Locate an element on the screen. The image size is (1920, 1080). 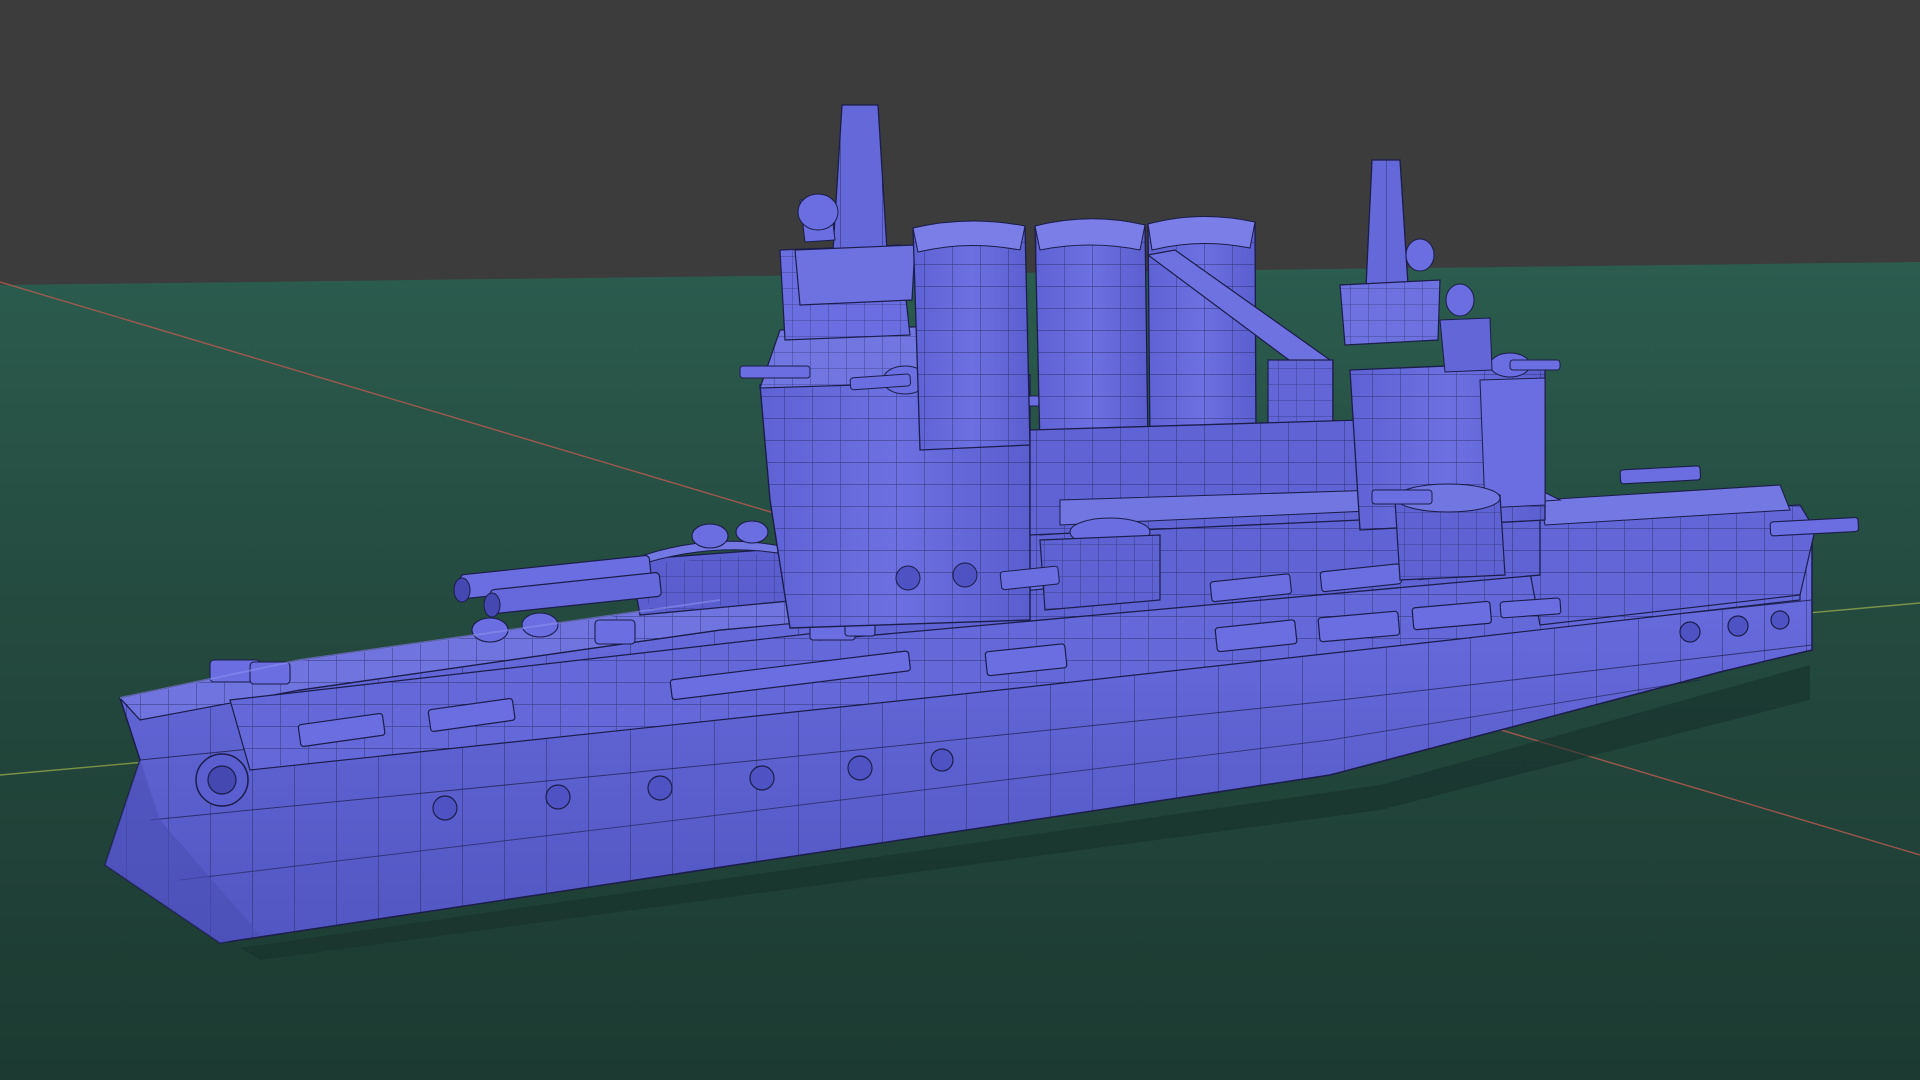
anchor-hawse is located at coordinates (222, 780).